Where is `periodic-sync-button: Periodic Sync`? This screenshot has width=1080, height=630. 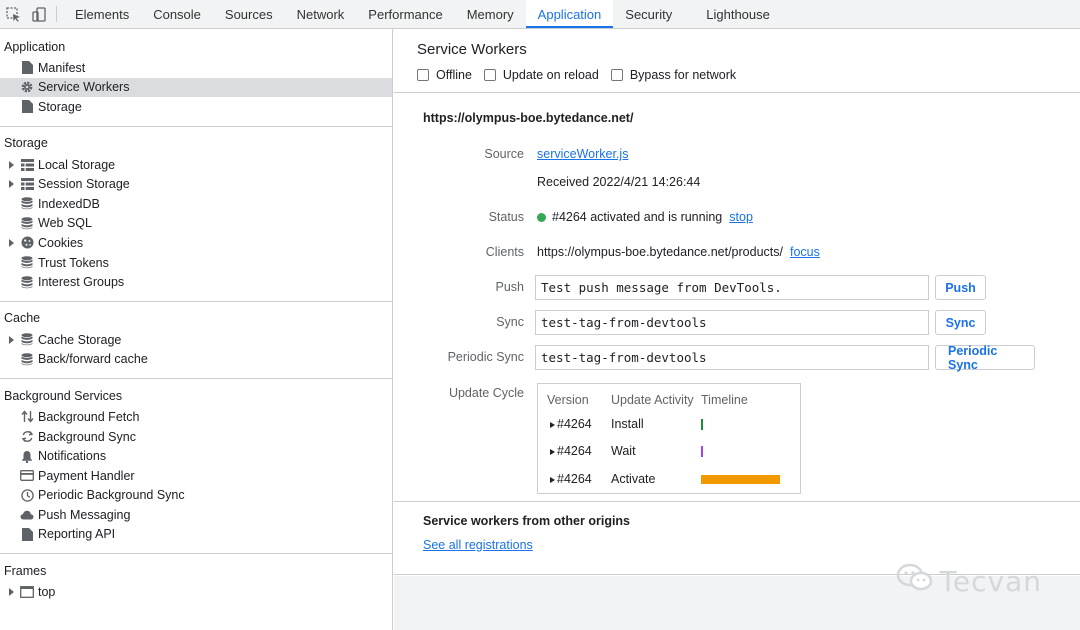
periodic-sync-button: Periodic Sync is located at coordinates (985, 358).